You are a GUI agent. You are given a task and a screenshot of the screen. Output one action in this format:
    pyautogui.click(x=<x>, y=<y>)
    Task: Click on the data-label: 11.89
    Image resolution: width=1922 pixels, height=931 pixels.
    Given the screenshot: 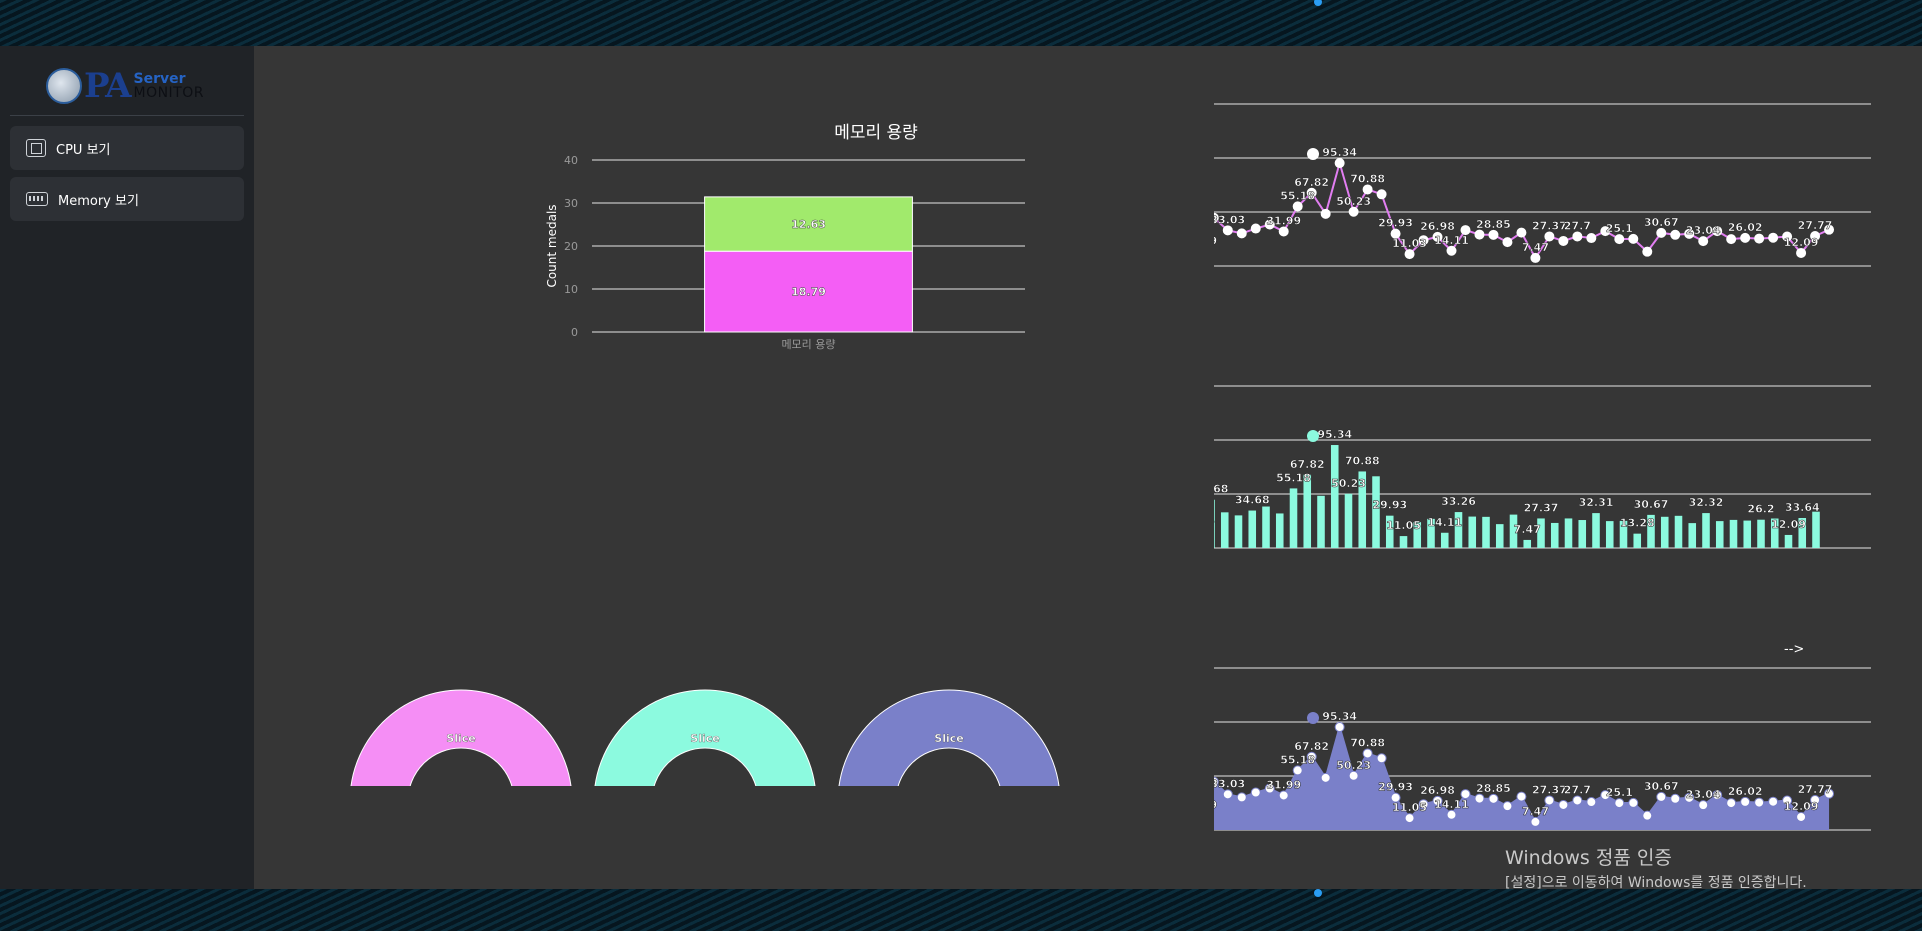 What is the action you would take?
    pyautogui.click(x=1215, y=240)
    